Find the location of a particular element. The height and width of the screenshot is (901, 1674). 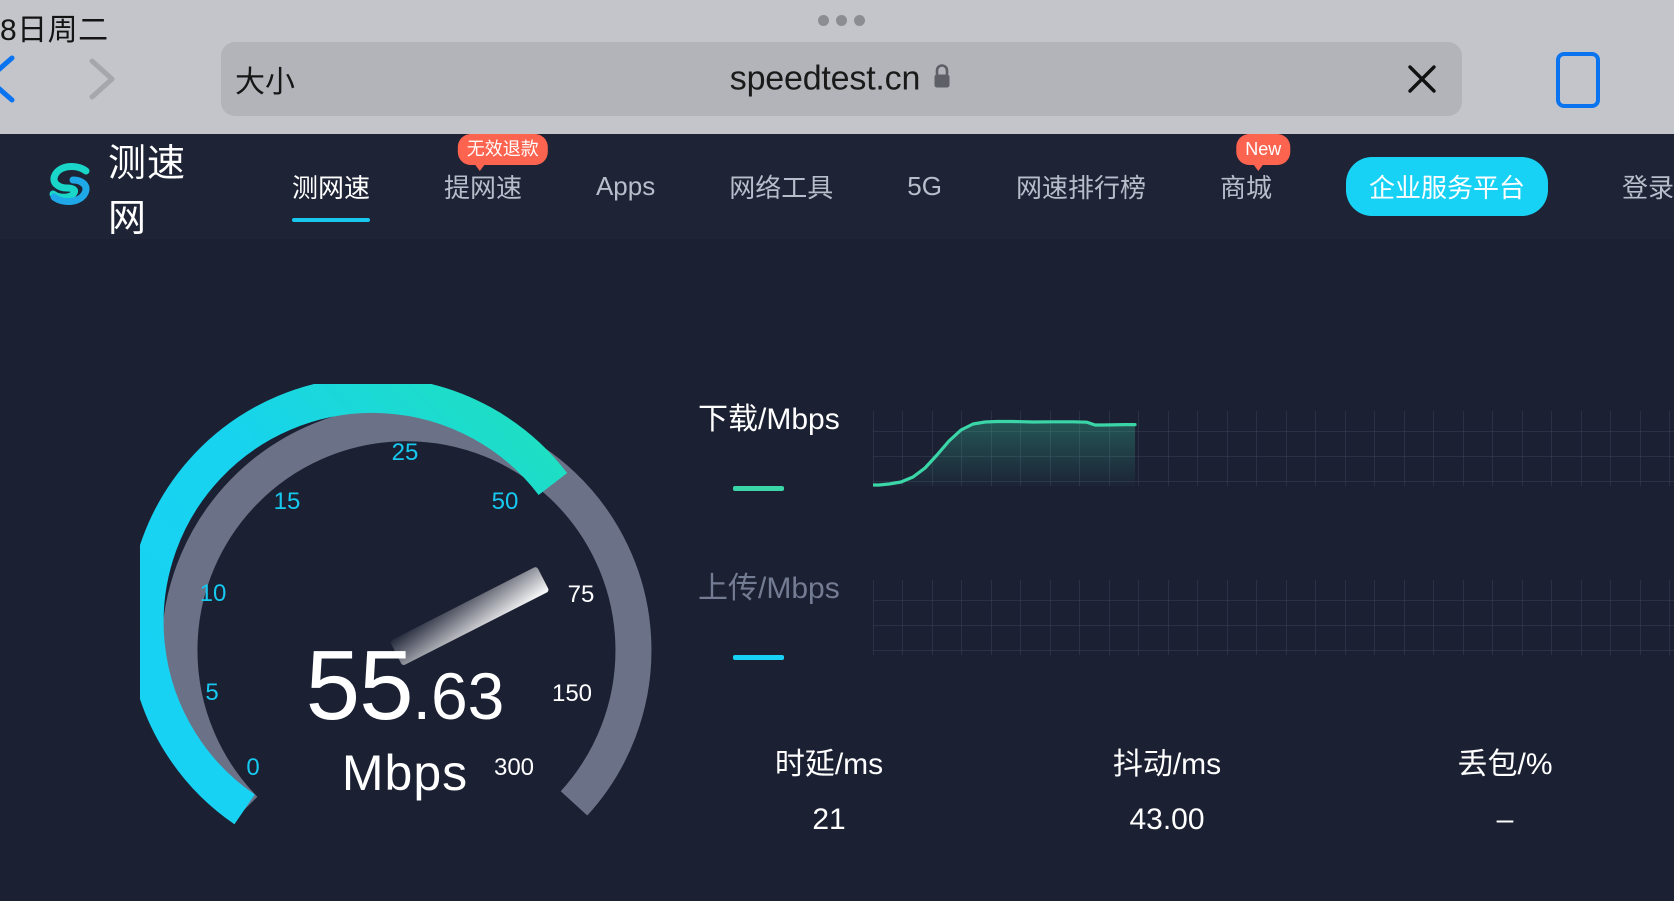

nav-item-label: 测网速 is located at coordinates (330, 188).